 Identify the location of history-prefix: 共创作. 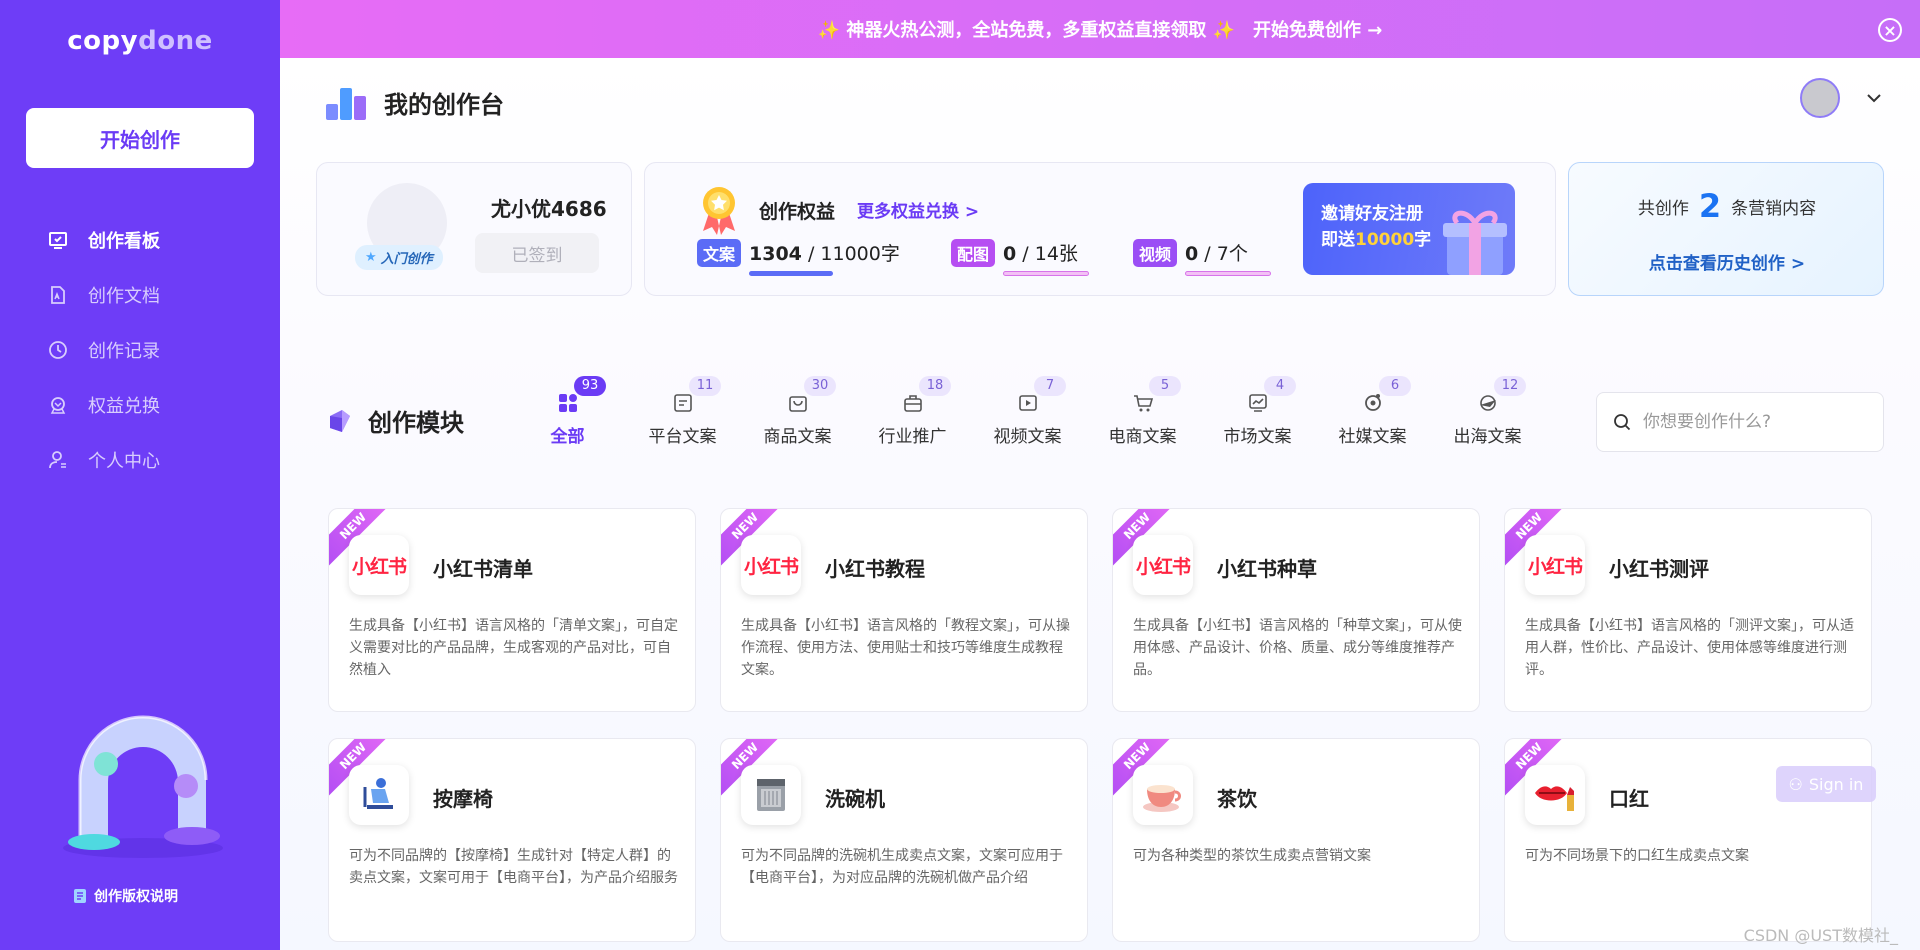
(1663, 209).